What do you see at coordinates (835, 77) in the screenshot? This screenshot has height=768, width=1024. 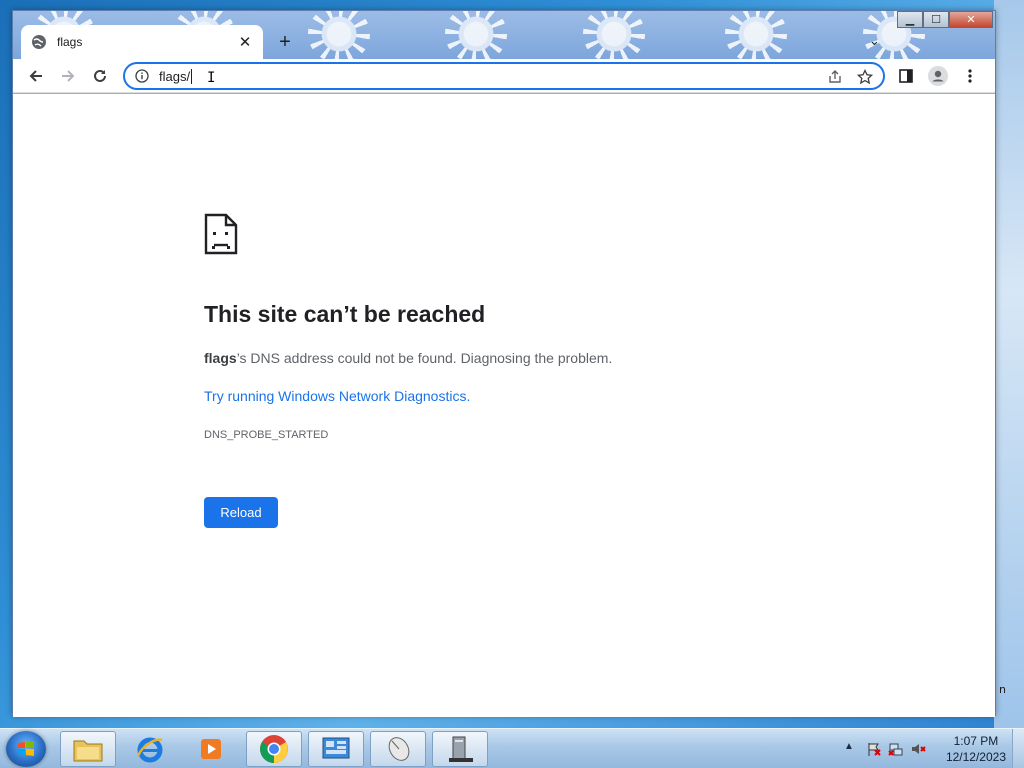 I see `share-icon` at bounding box center [835, 77].